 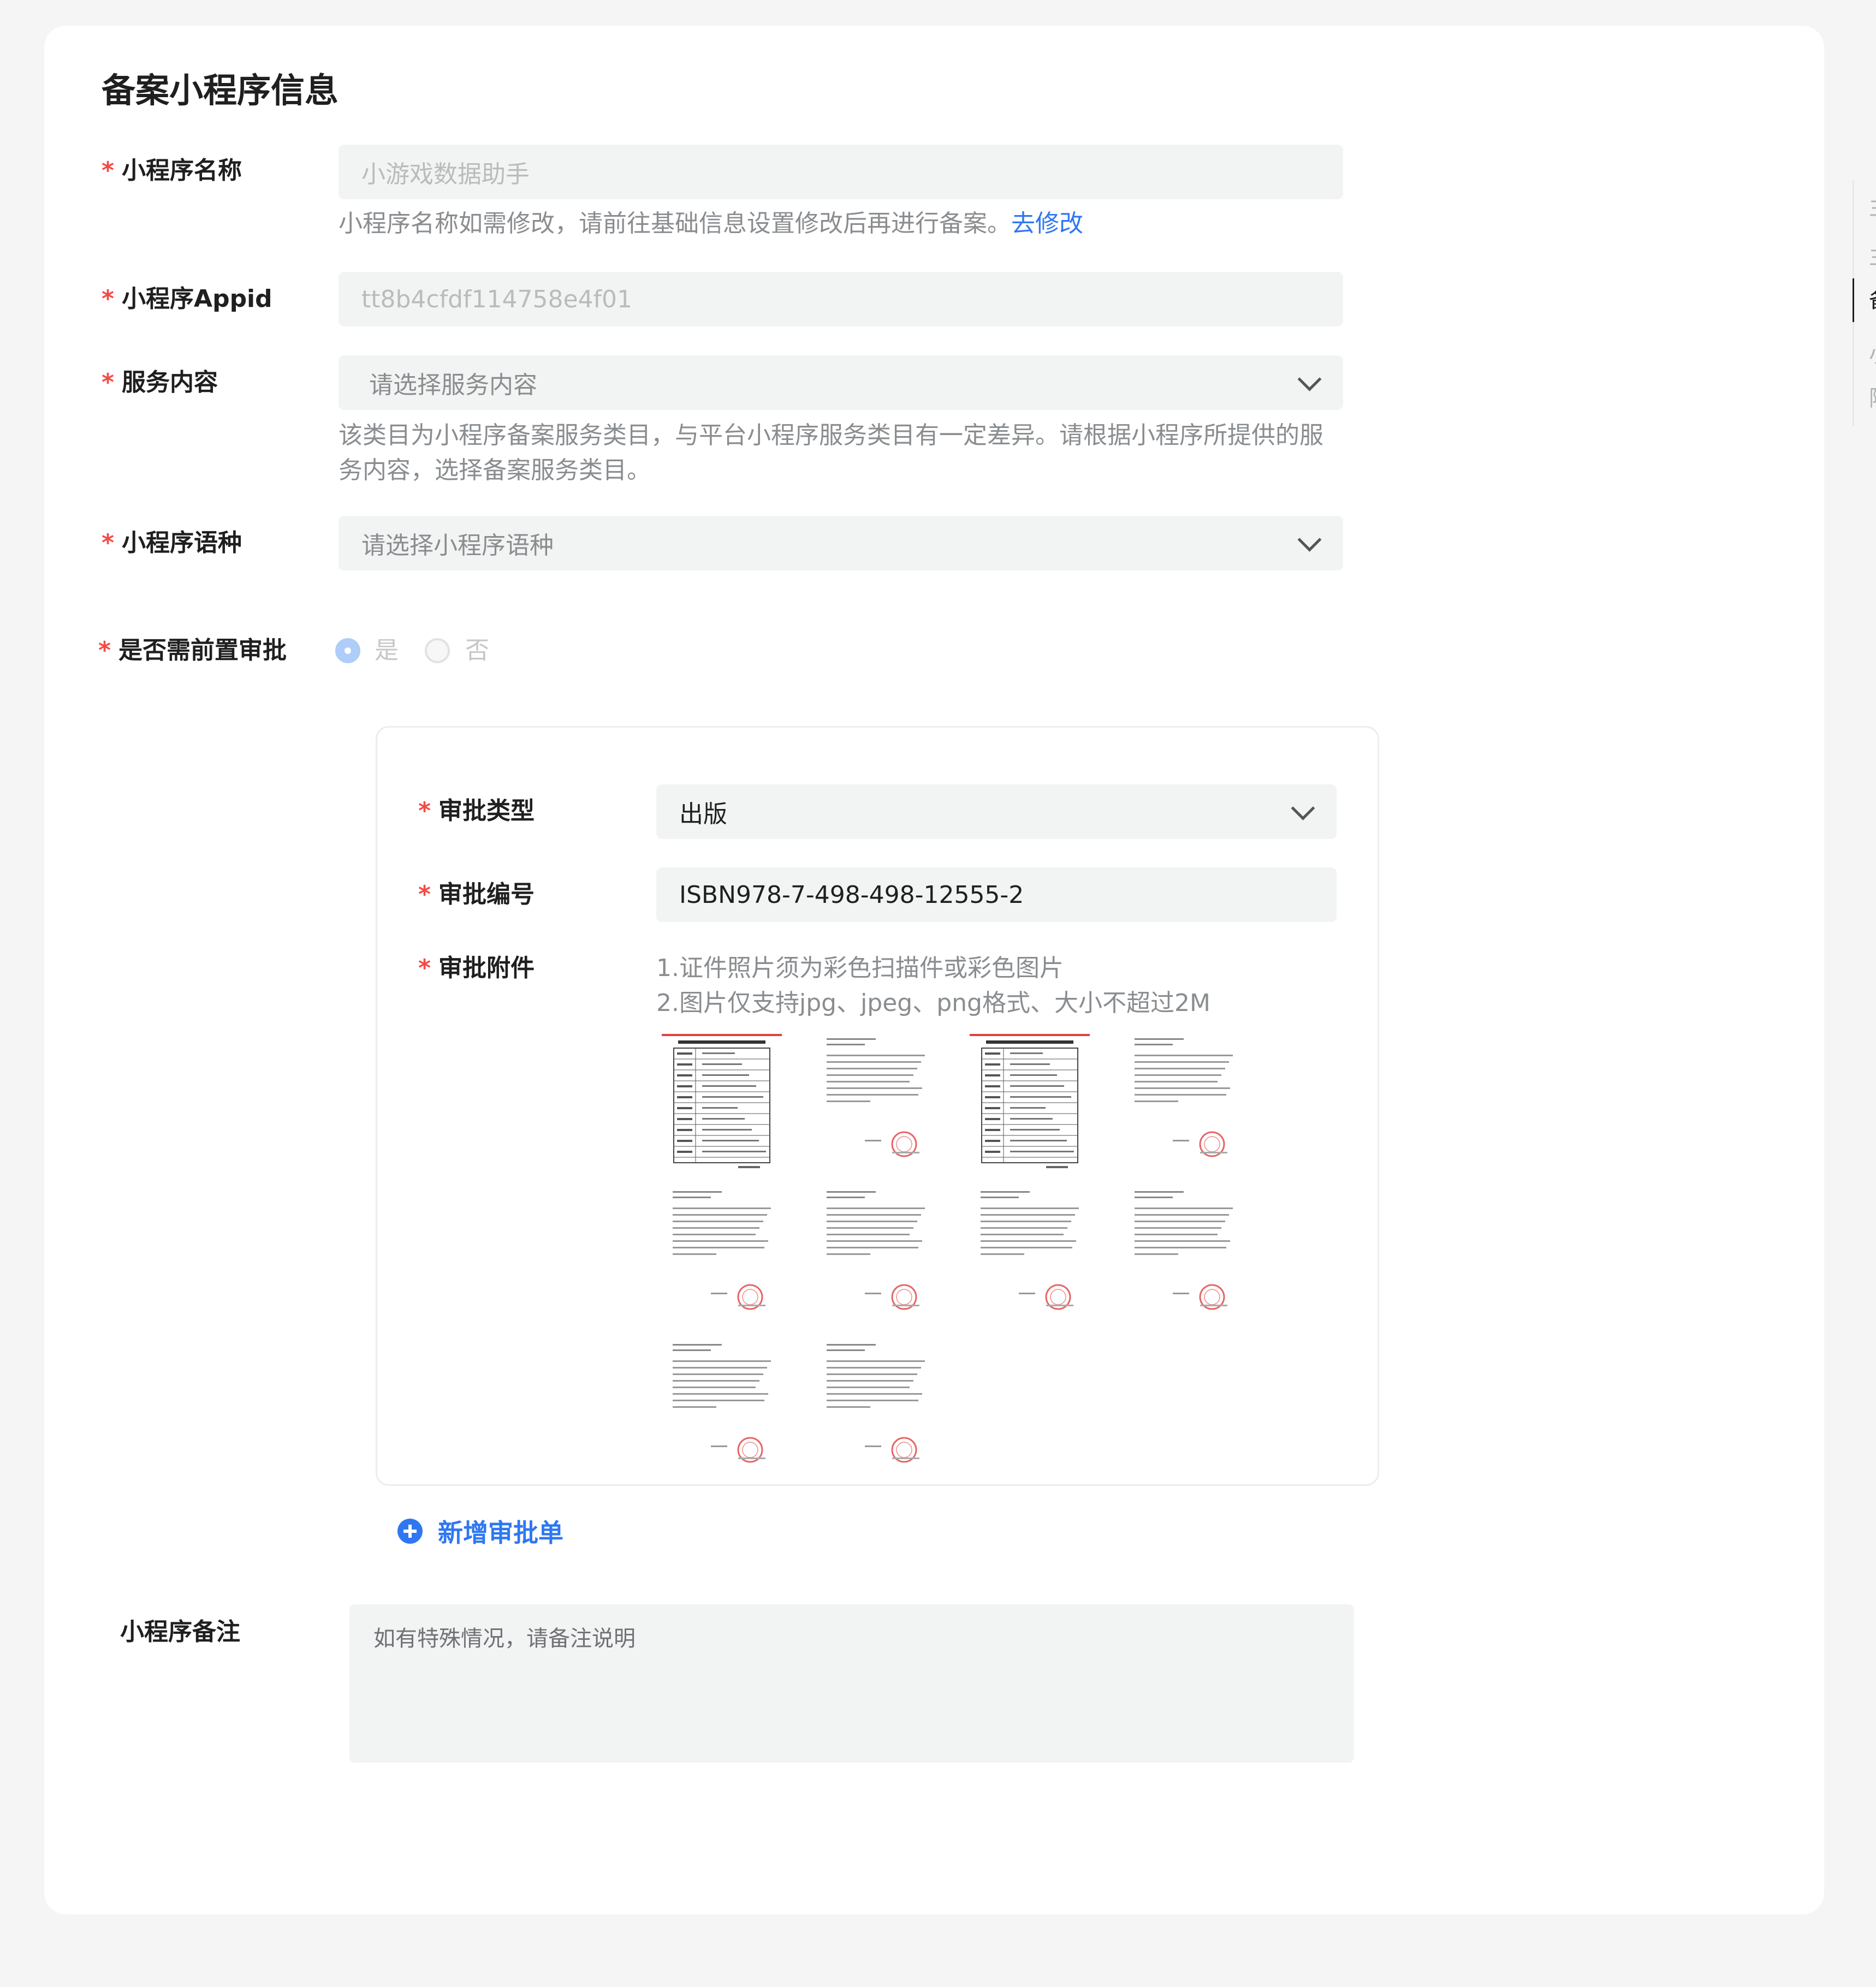 I want to click on radio-no-label: 否, so click(x=477, y=650).